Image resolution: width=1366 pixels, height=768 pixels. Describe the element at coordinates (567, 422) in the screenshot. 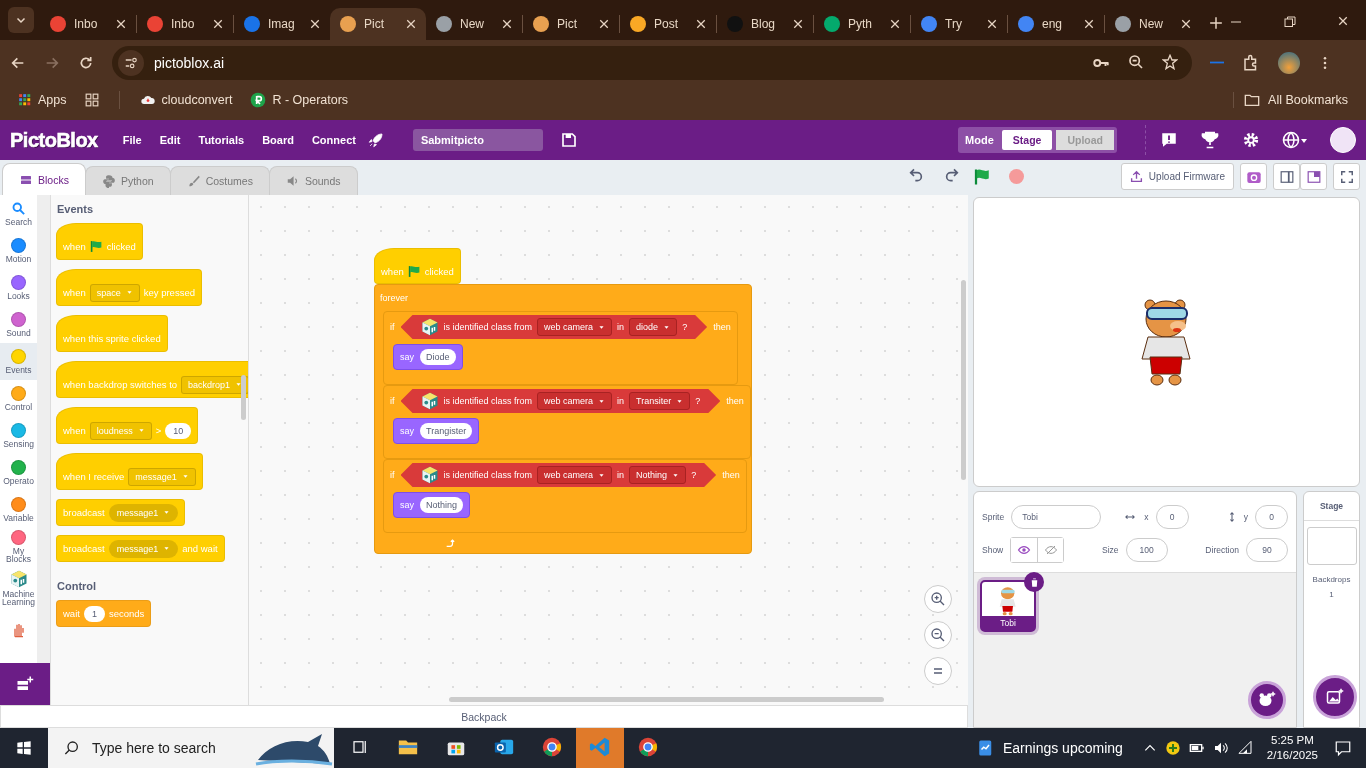

I see `if-block: if is identified class from web camera in Transiter ? then say Trangister` at that location.